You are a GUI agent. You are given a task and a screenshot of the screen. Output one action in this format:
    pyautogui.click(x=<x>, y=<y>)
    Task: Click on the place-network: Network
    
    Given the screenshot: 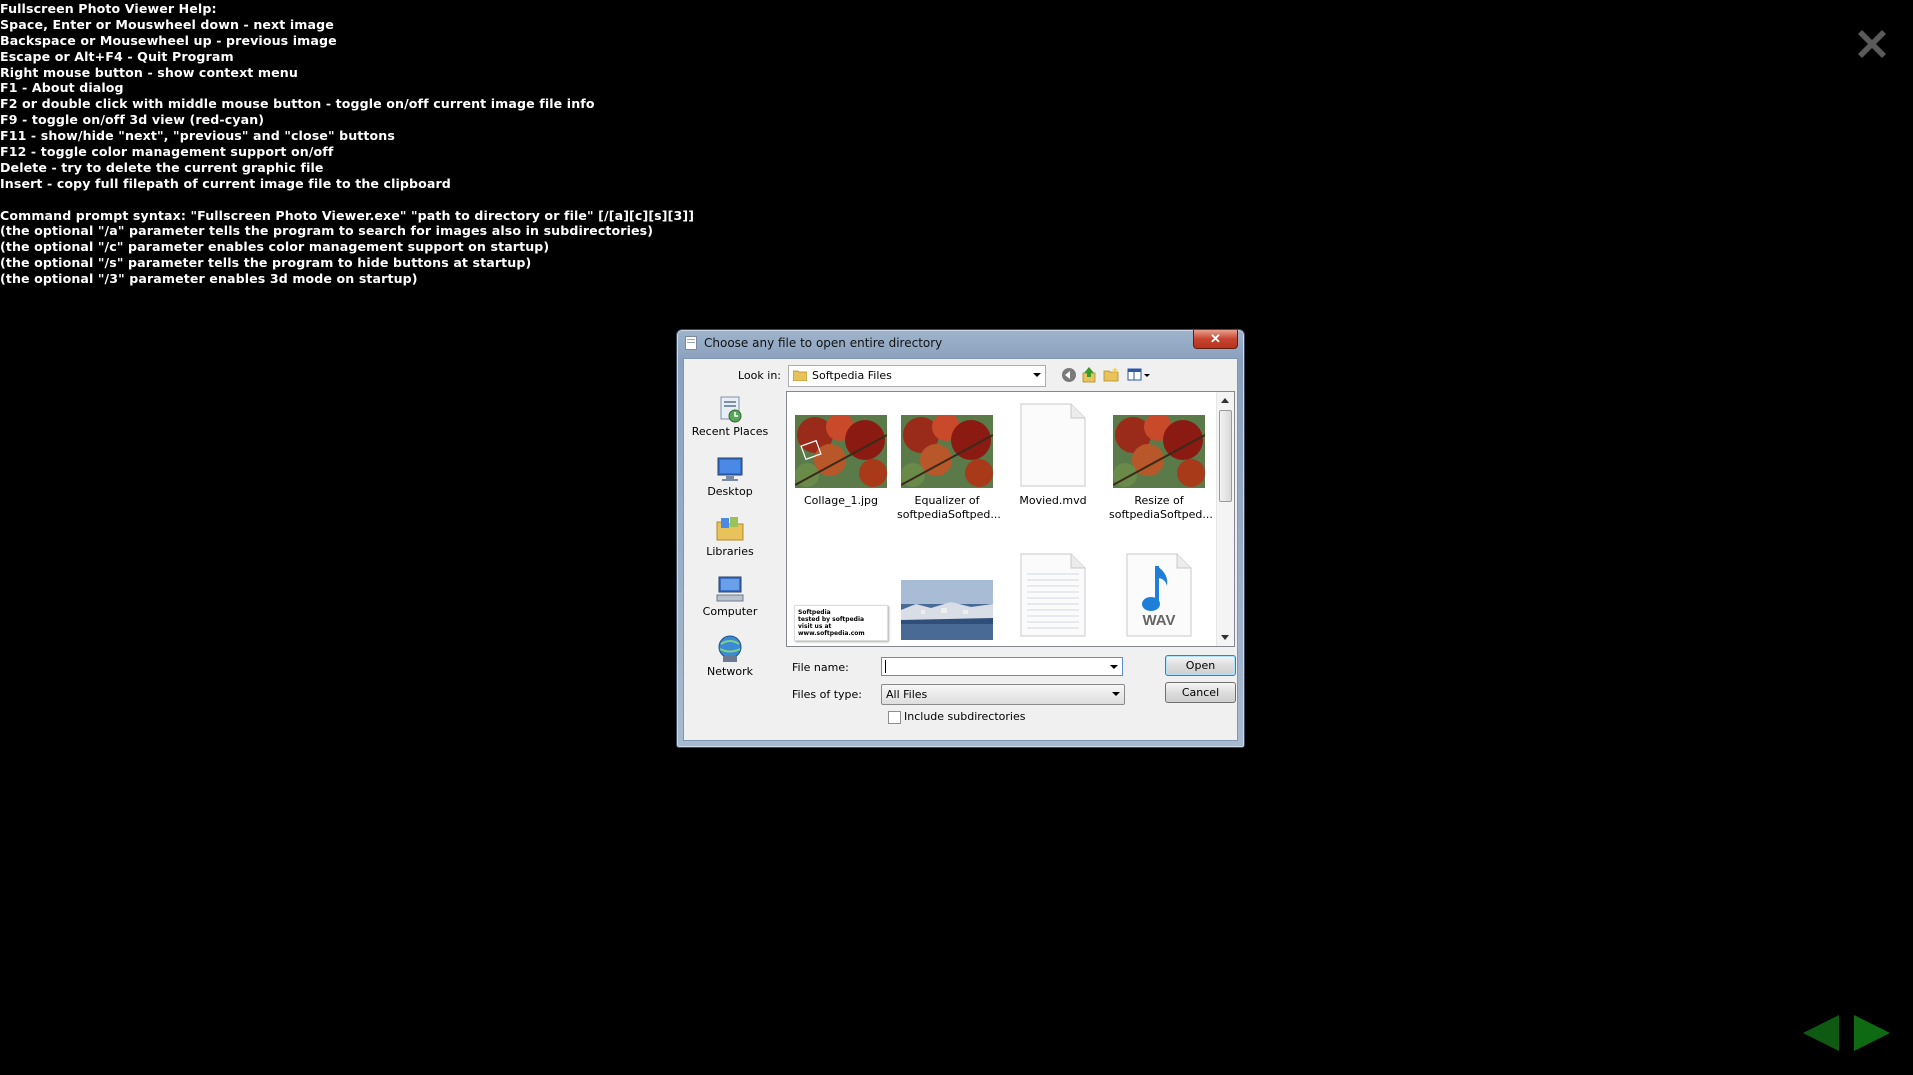 What is the action you would take?
    pyautogui.click(x=730, y=659)
    